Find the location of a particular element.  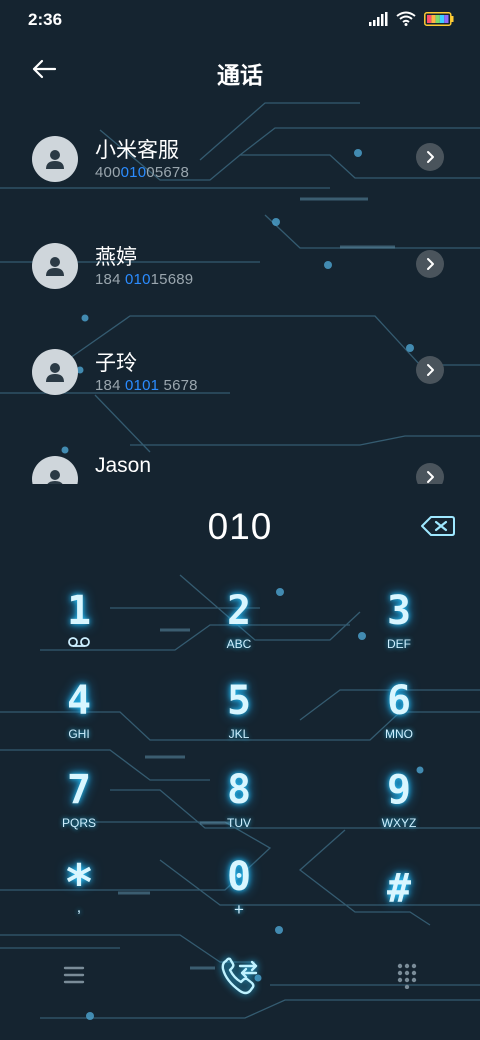

key-hash: # is located at coordinates (399, 908).